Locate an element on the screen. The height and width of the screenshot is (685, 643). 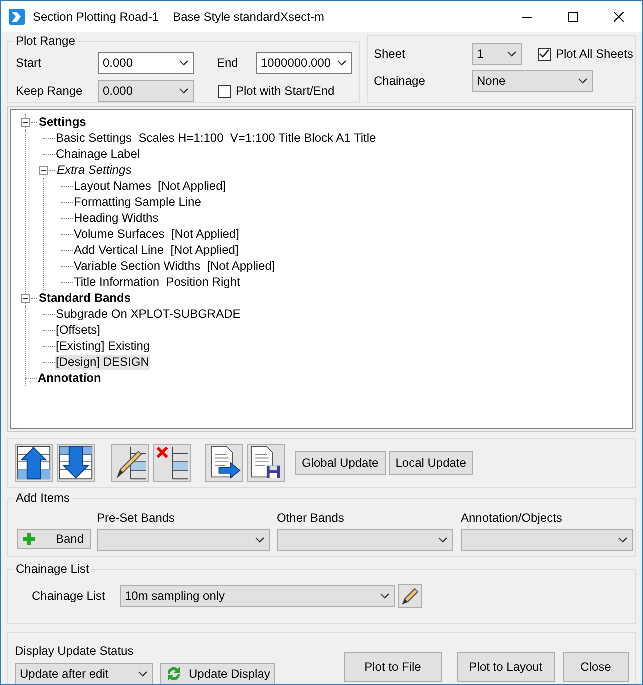
delete-icon is located at coordinates (172, 463).